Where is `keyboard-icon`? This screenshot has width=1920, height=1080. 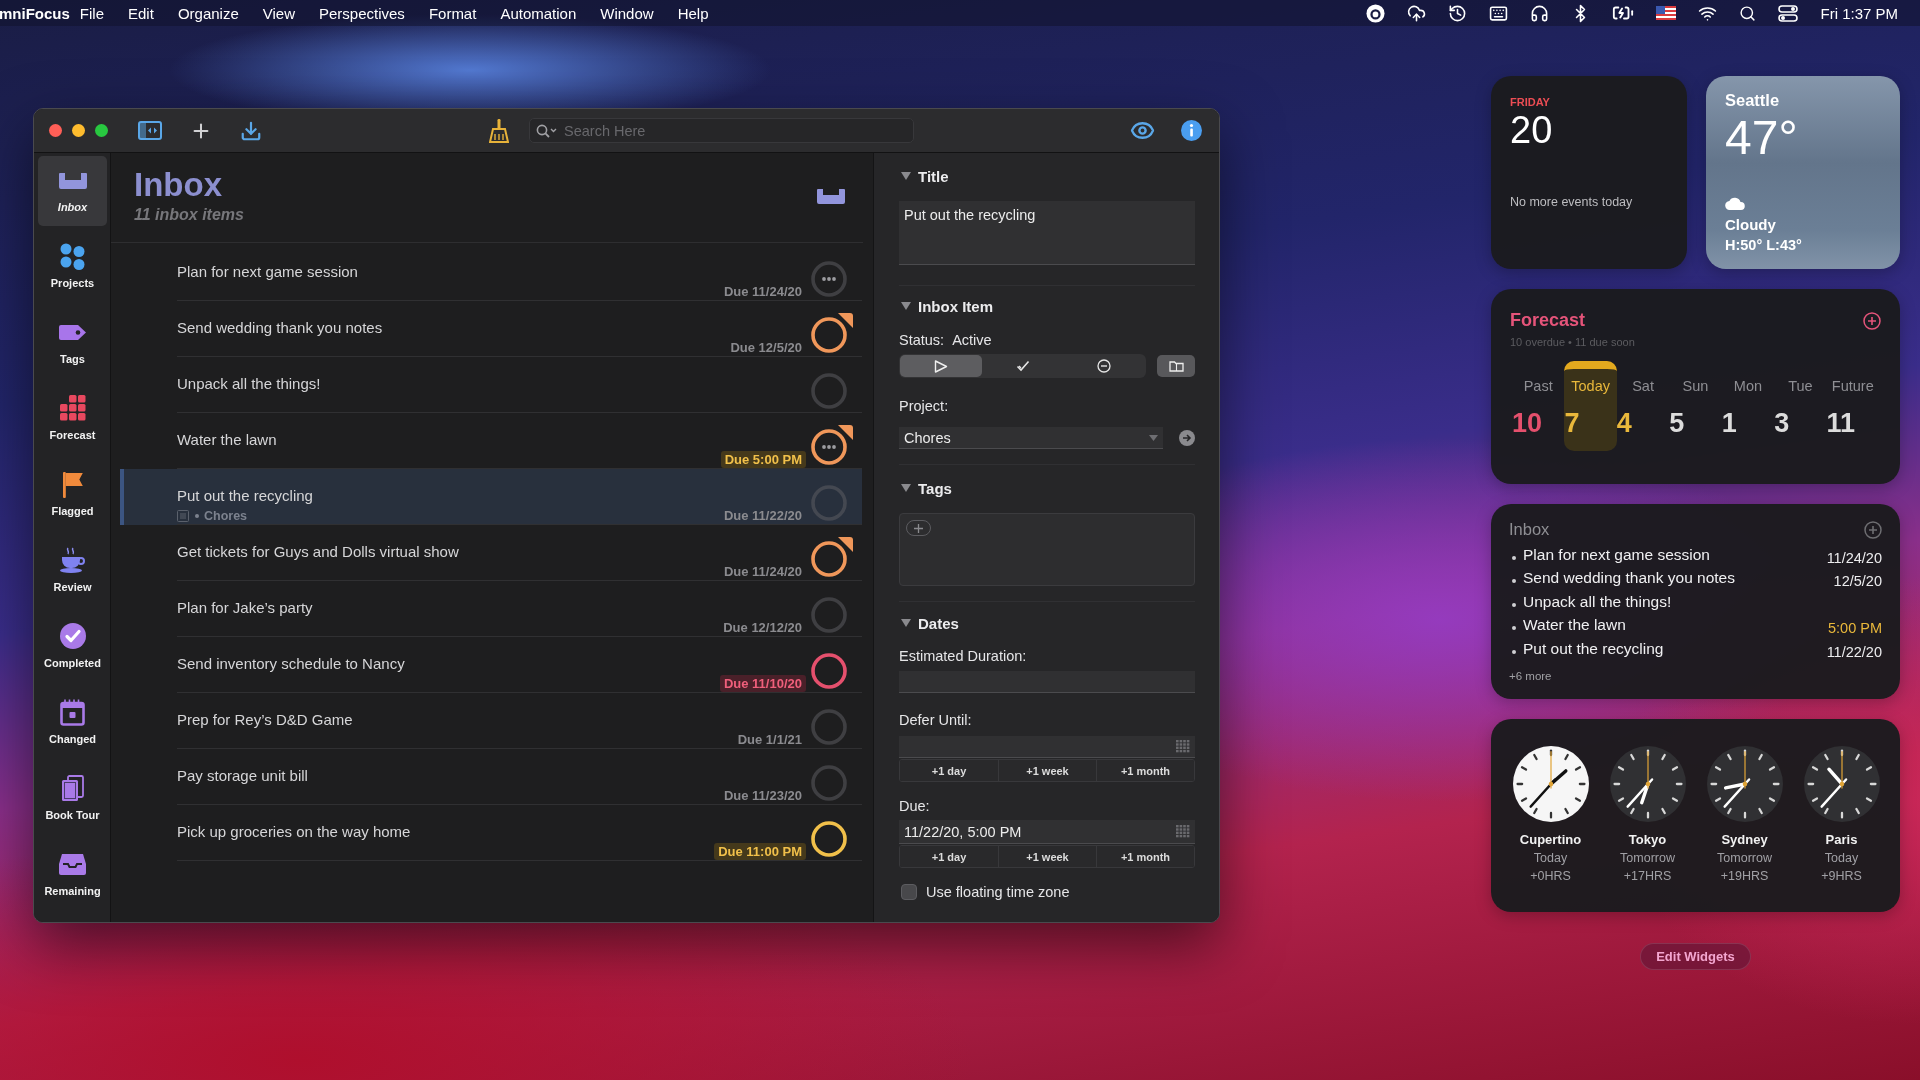
keyboard-icon is located at coordinates (1499, 13).